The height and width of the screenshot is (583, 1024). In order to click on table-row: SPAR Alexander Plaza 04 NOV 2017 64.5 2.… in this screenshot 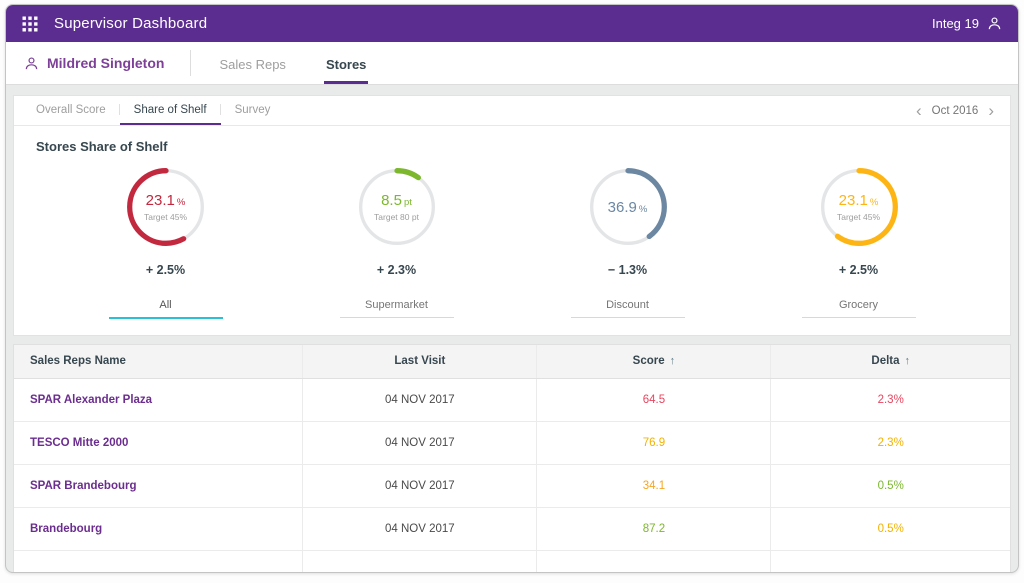, I will do `click(512, 400)`.